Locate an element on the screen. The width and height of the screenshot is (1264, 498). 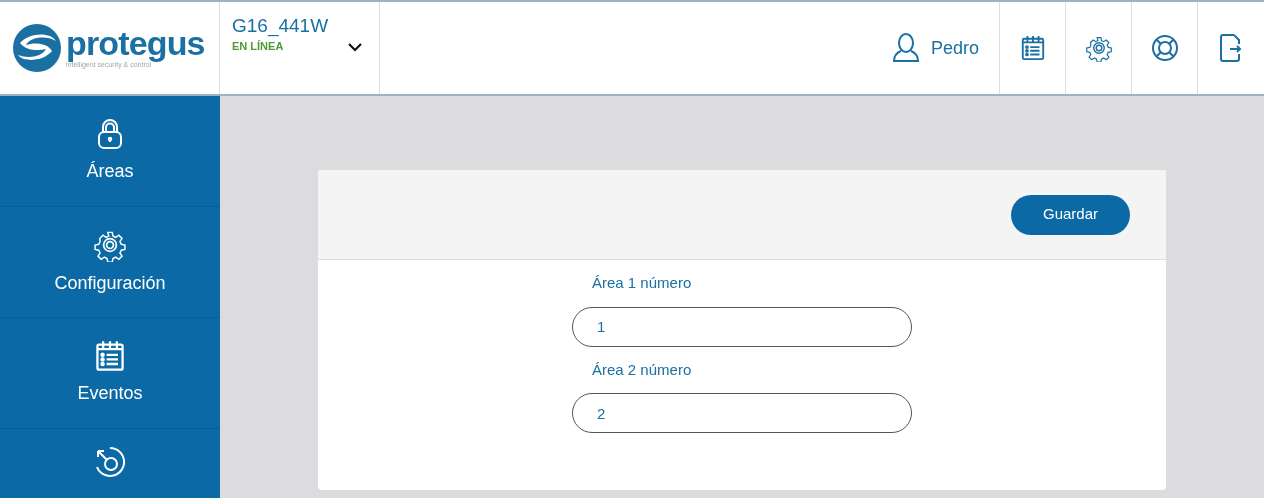
logo-swirl-icon is located at coordinates (37, 48).